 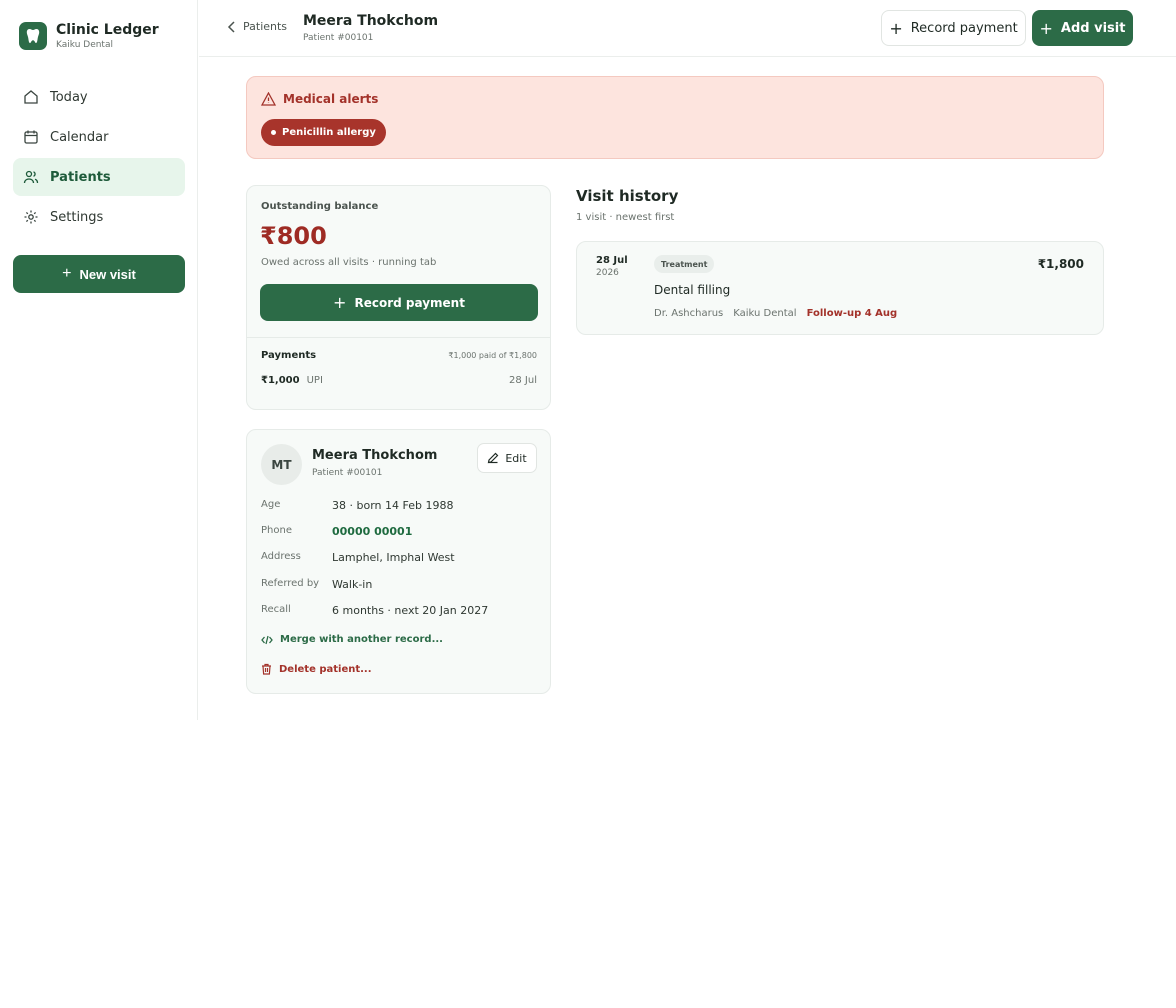 What do you see at coordinates (99, 97) in the screenshot?
I see `sidebar-item-today: Today` at bounding box center [99, 97].